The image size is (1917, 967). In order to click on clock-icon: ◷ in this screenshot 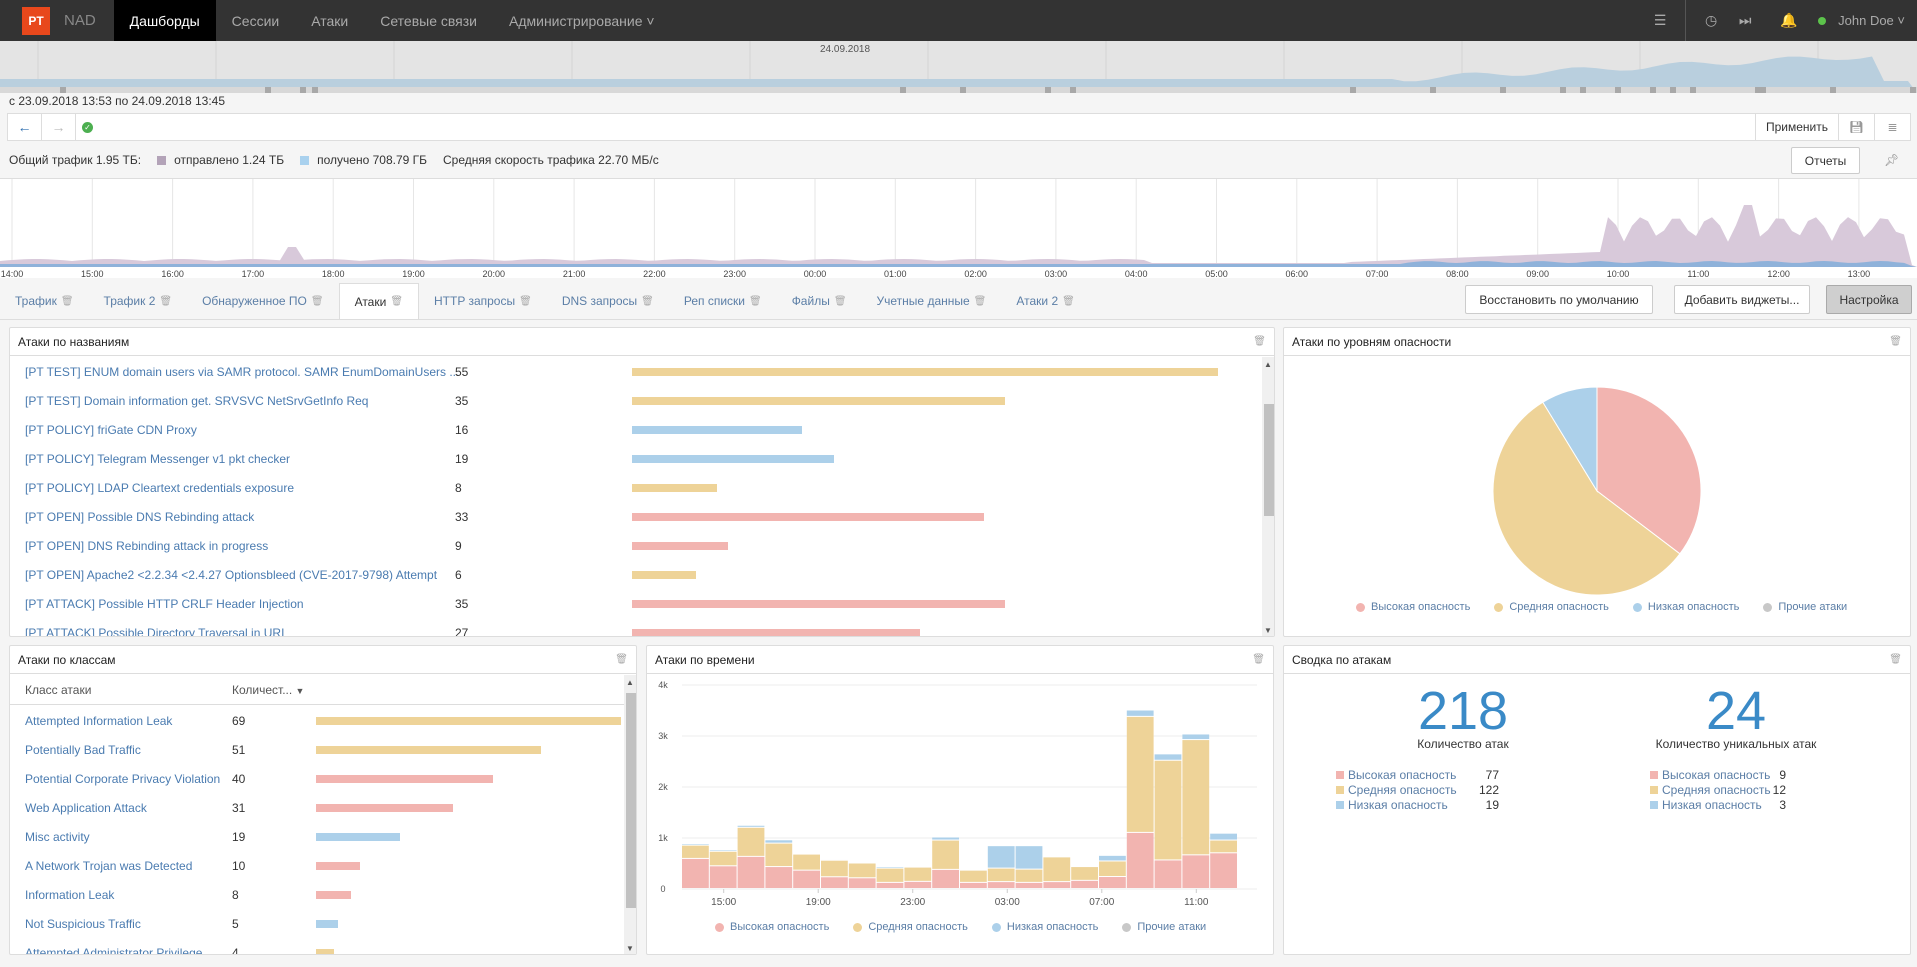, I will do `click(1711, 20)`.